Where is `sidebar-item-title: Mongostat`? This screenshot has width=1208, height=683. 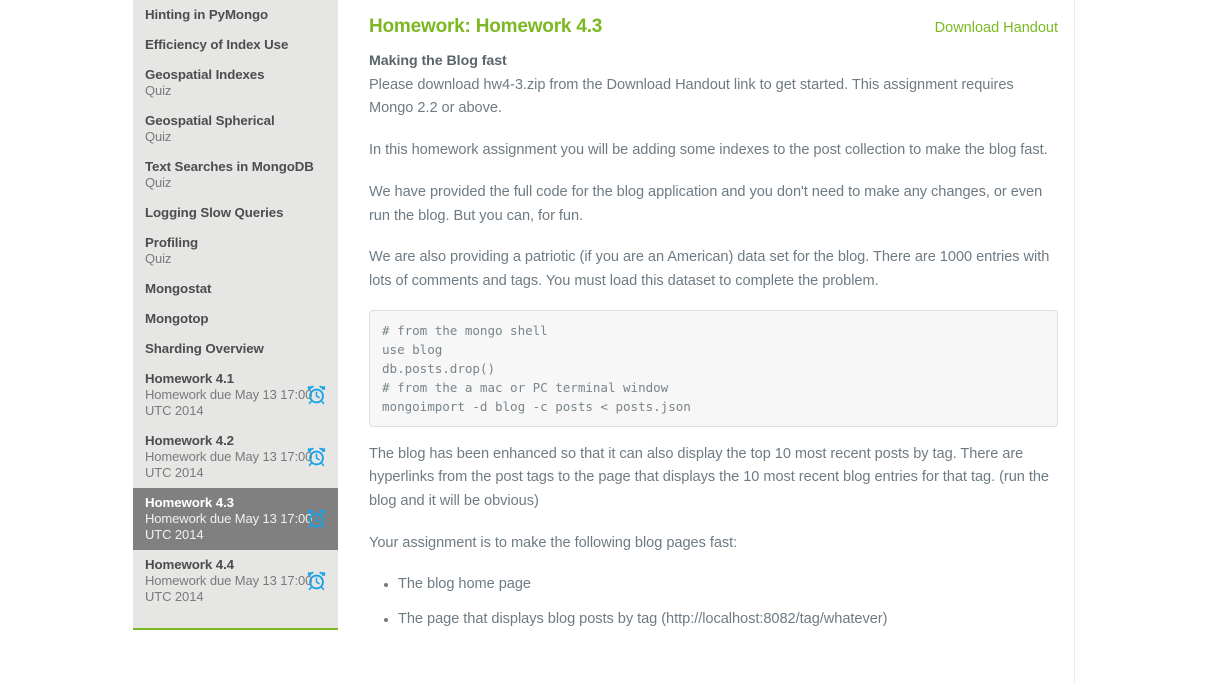 sidebar-item-title: Mongostat is located at coordinates (178, 288).